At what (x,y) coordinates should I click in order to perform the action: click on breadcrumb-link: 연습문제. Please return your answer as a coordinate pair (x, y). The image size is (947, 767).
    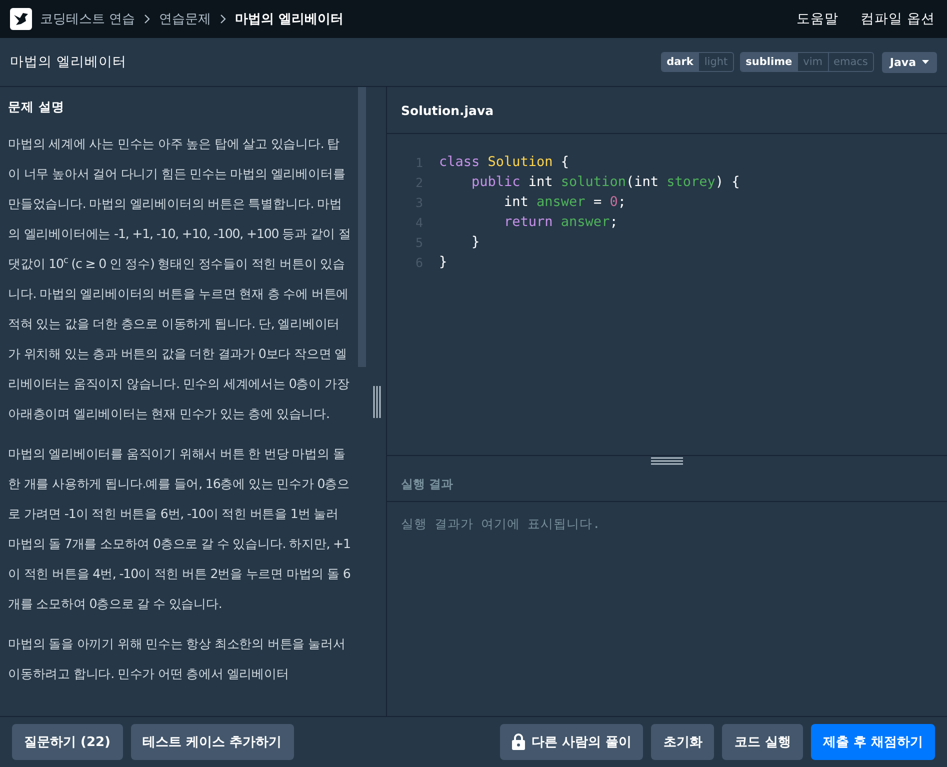
    Looking at the image, I should click on (185, 19).